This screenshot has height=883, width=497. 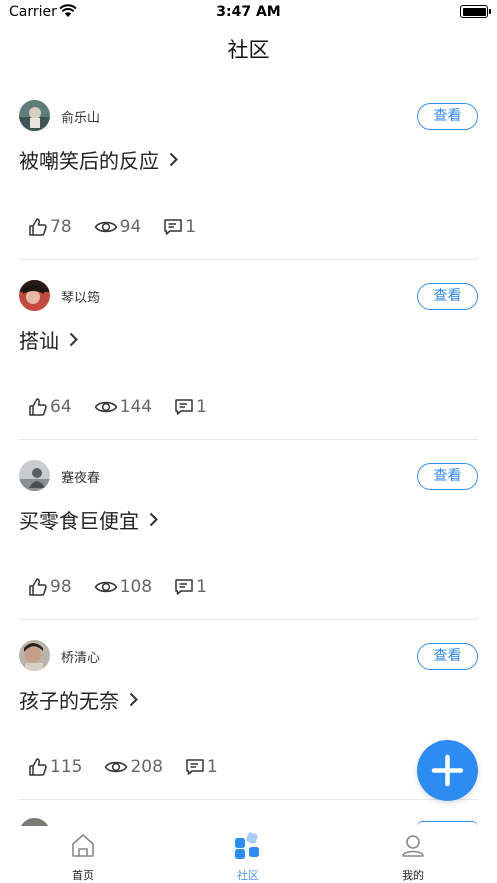 I want to click on profile-icon, so click(x=413, y=846).